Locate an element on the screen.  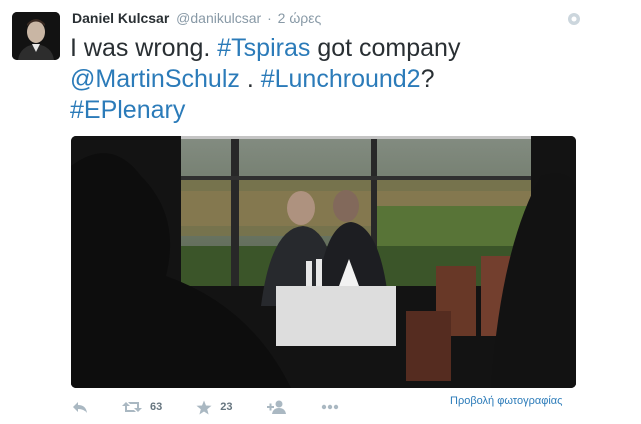
follow-icon is located at coordinates (276, 407).